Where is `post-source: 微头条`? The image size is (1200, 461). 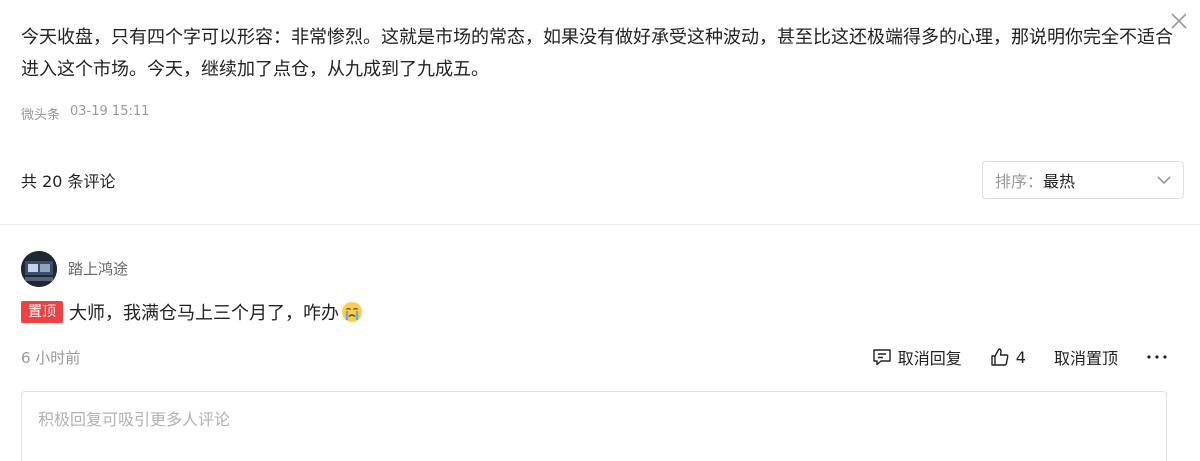 post-source: 微头条 is located at coordinates (41, 115).